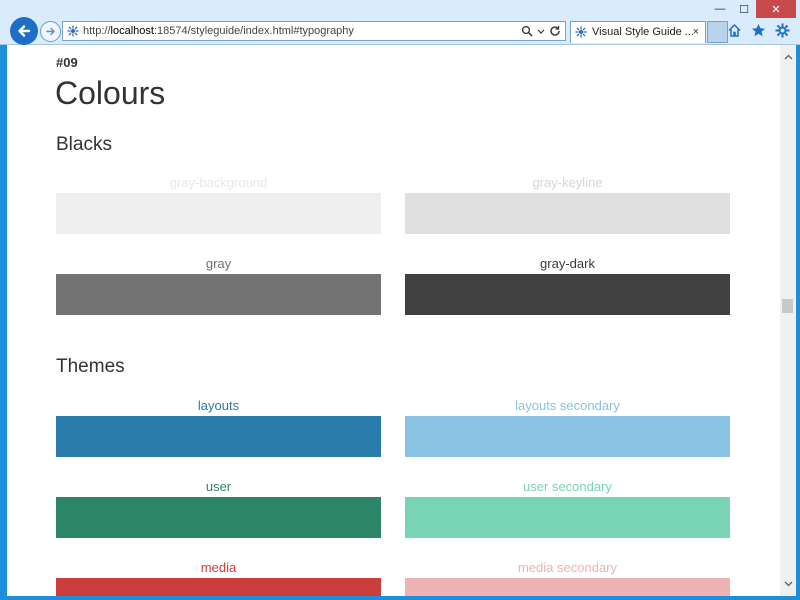  What do you see at coordinates (90, 366) in the screenshot?
I see `group-title-themes: Themes` at bounding box center [90, 366].